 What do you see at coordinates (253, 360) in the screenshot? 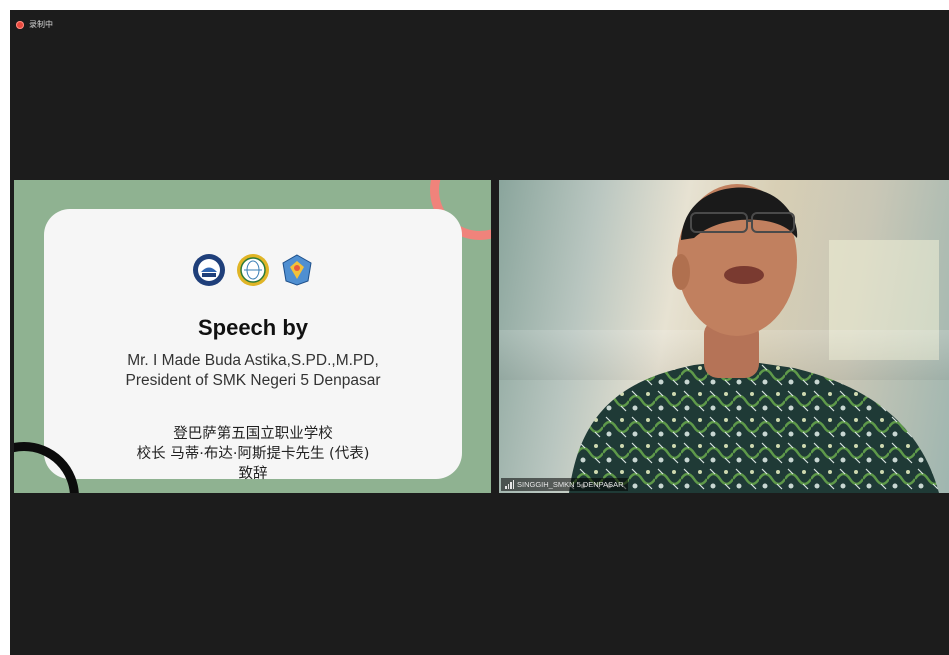
I see `speaker-name-line: Mr. I Made Buda Astika,S.PD.,M.PD,` at bounding box center [253, 360].